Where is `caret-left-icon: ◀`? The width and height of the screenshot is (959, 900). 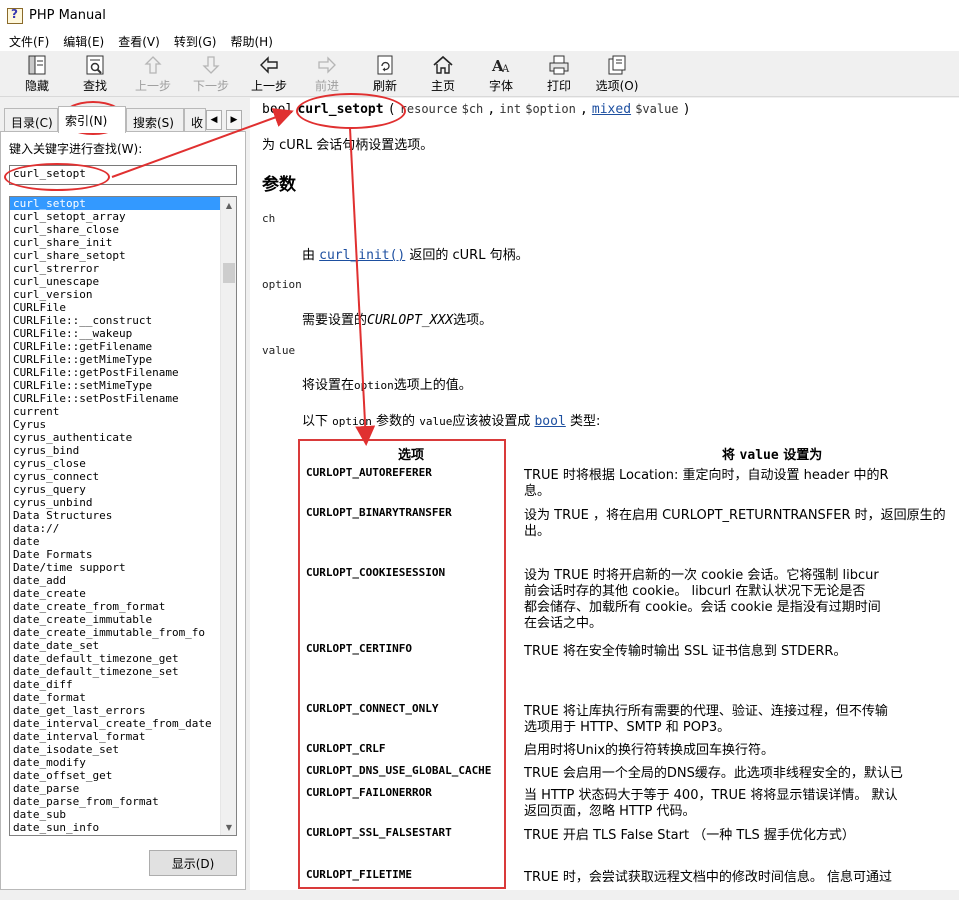 caret-left-icon: ◀ is located at coordinates (214, 120).